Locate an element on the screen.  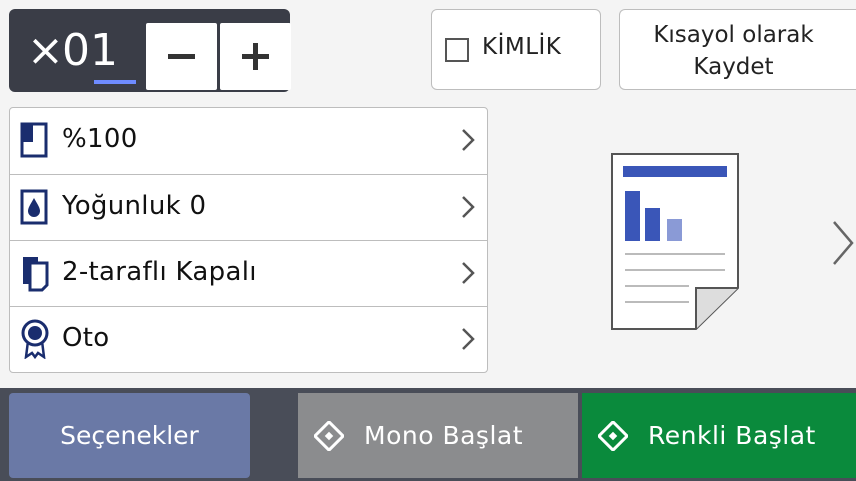
mono-start-button: Mono Başlat is located at coordinates (438, 435).